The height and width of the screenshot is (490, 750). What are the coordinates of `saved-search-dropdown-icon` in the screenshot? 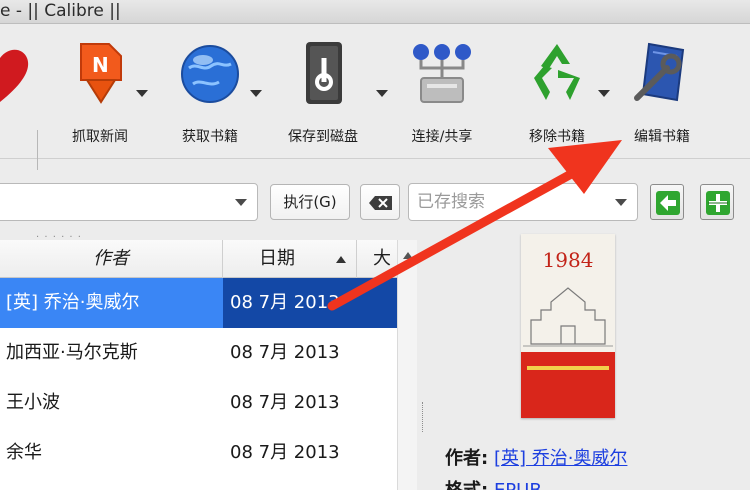 It's located at (621, 202).